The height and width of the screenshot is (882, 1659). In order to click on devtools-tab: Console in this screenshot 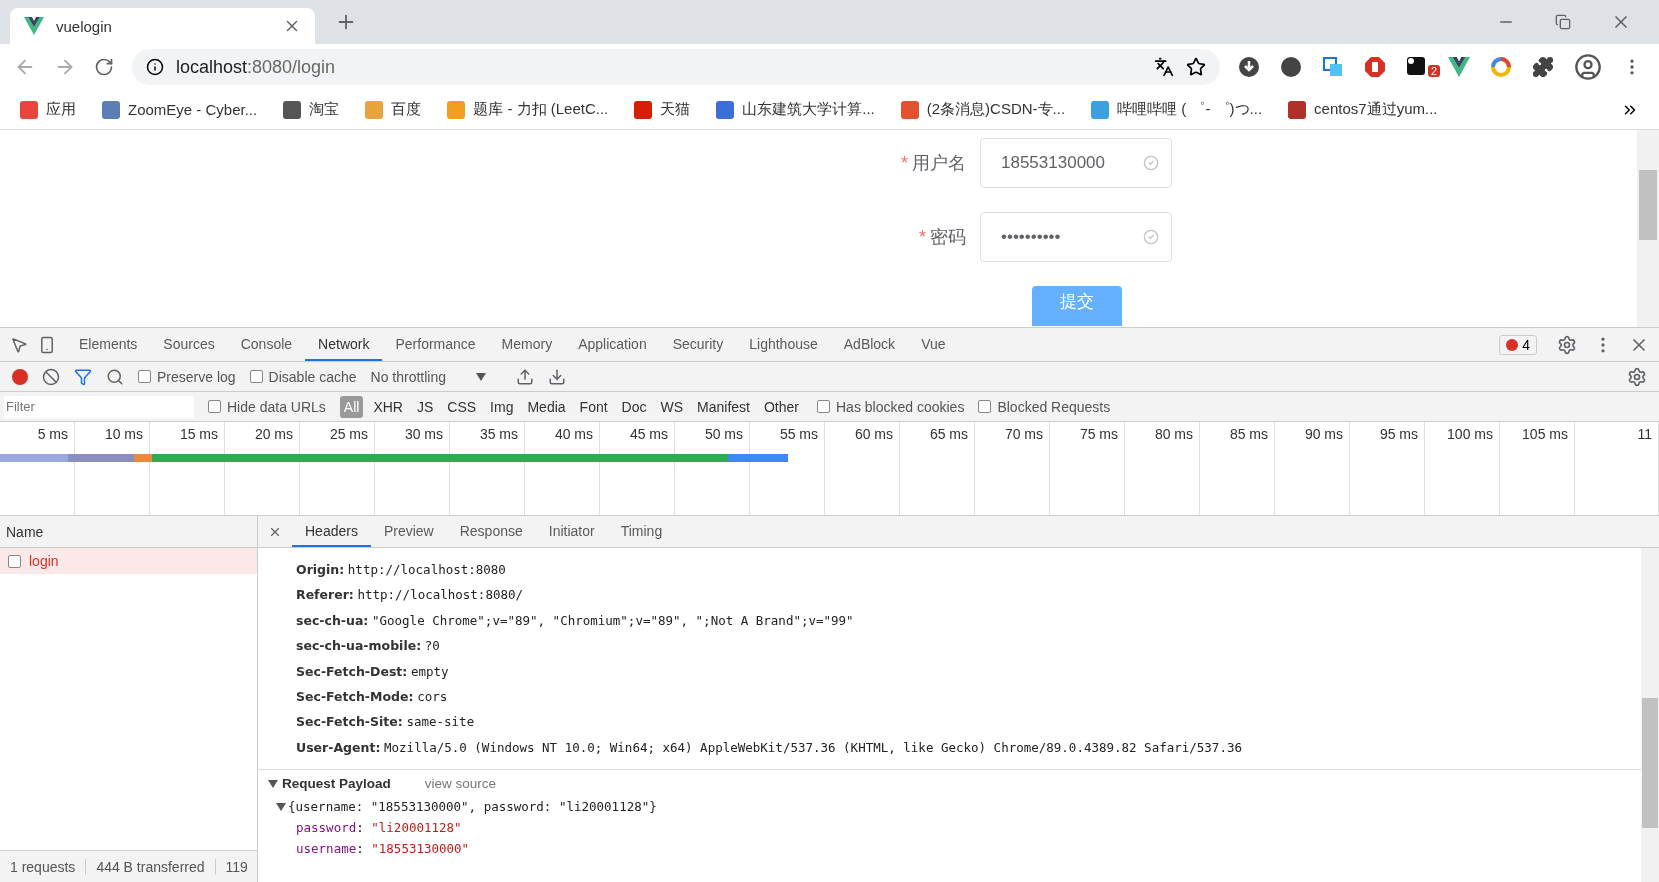, I will do `click(266, 344)`.